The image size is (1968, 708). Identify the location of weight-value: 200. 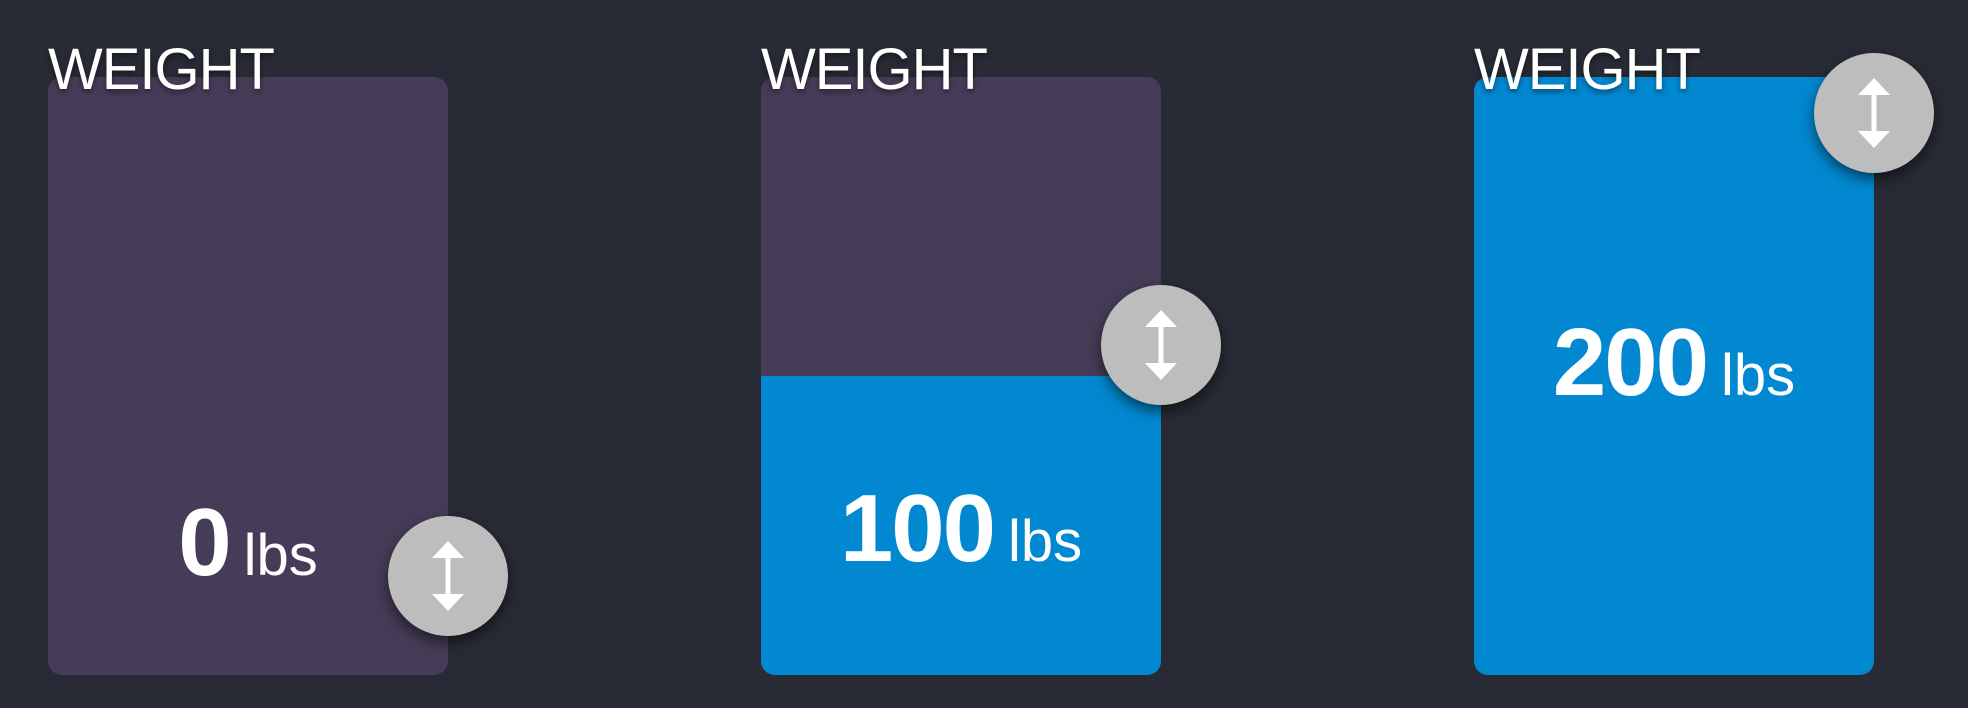
(1630, 362).